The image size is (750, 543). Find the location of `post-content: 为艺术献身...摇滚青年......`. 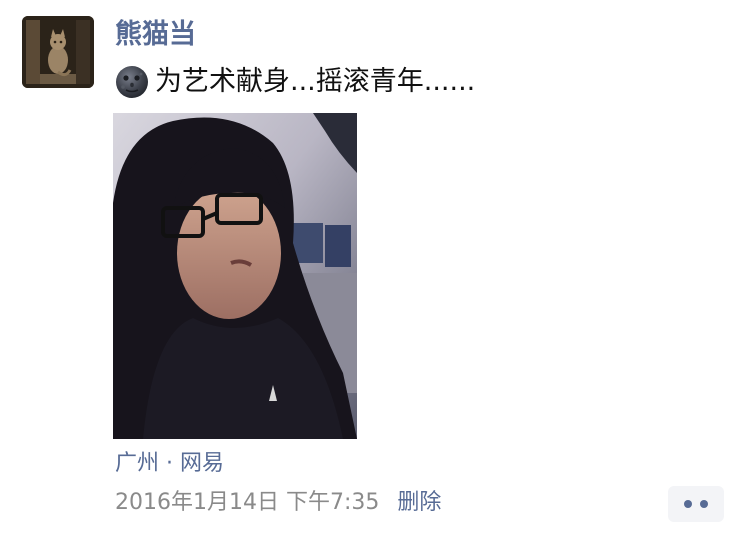

post-content: 为艺术献身...摇滚青年...... is located at coordinates (295, 82).